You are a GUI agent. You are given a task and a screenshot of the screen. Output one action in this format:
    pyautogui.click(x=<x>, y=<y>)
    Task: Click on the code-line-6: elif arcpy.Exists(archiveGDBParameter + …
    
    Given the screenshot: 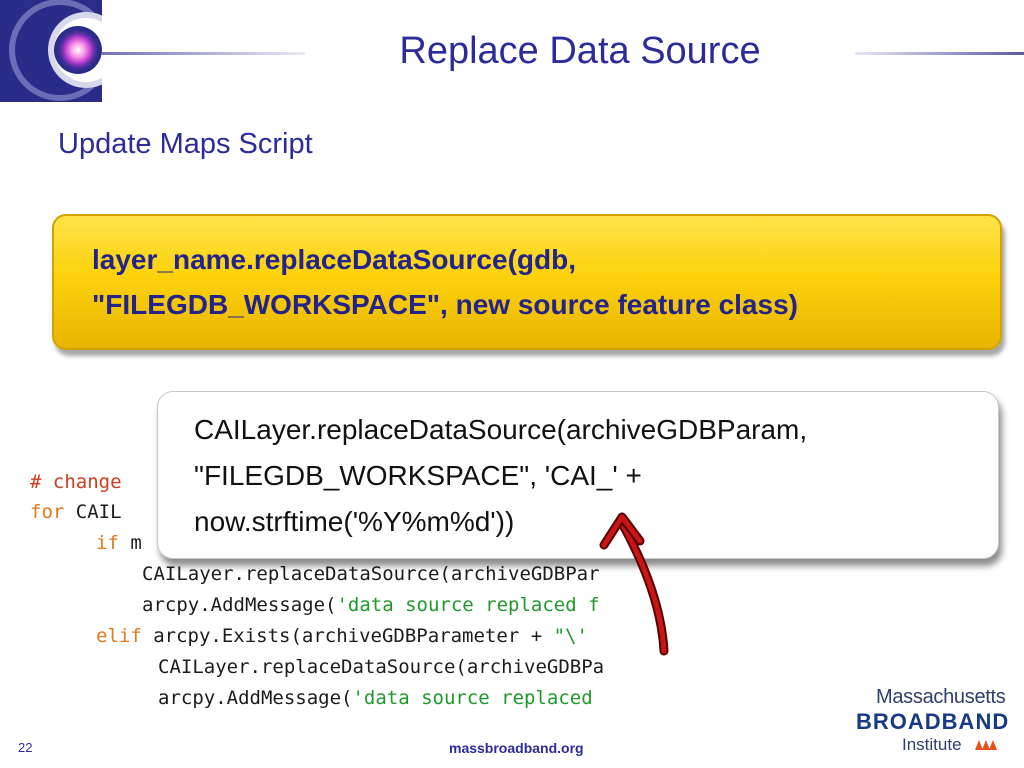 What is the action you would take?
    pyautogui.click(x=342, y=636)
    